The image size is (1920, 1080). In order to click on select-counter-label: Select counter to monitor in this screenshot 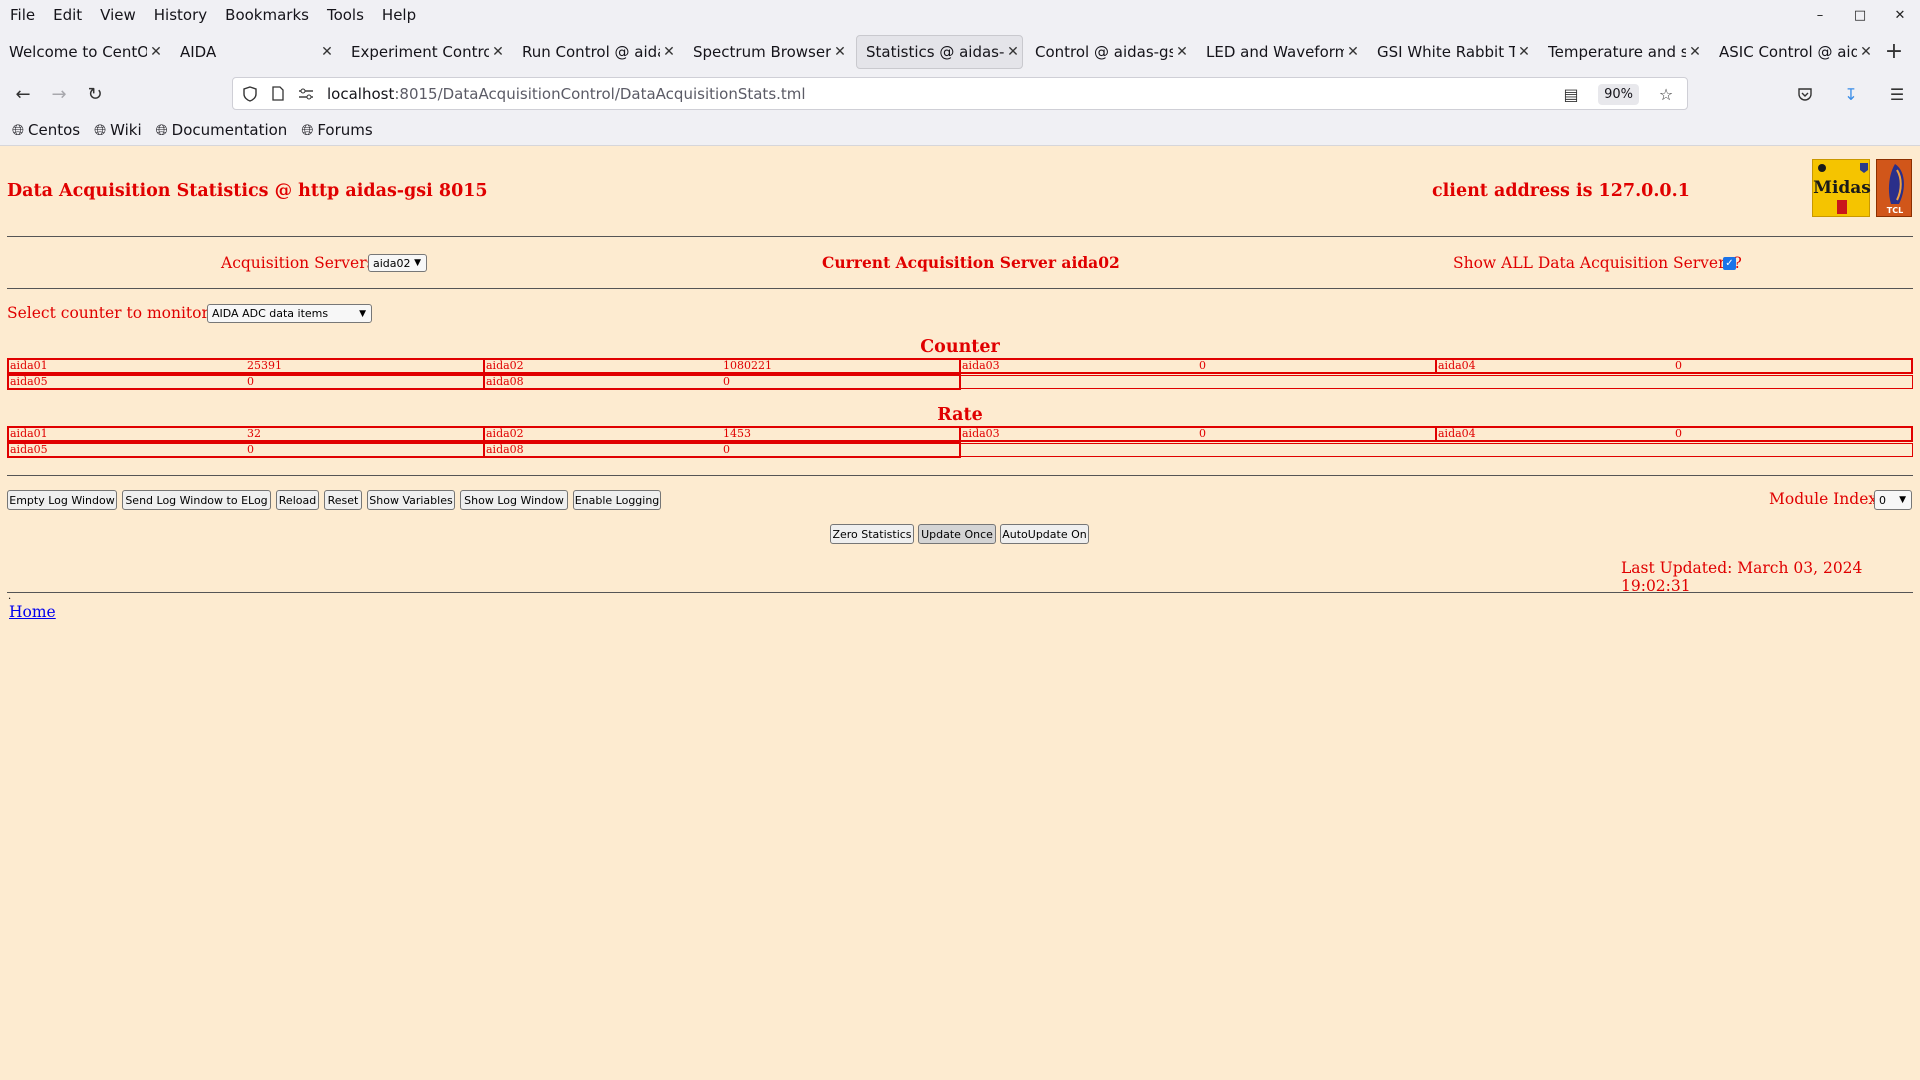, I will do `click(108, 313)`.